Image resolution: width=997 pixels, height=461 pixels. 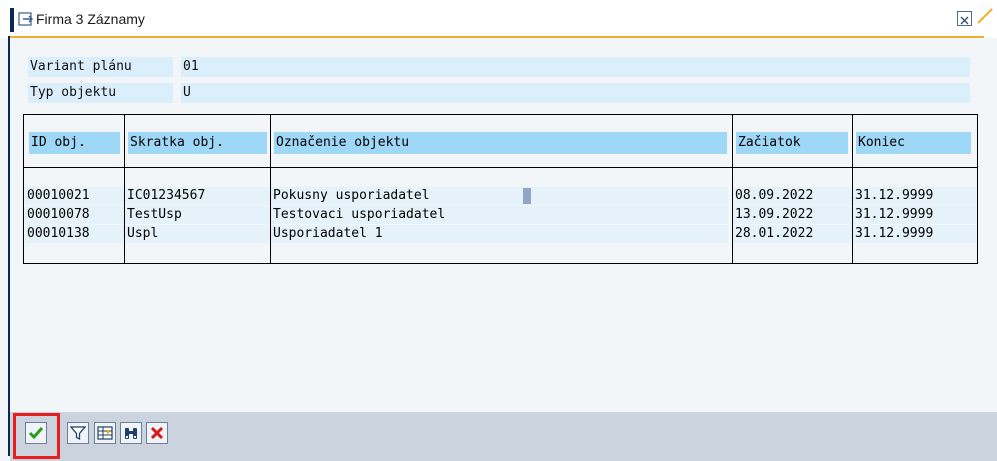 What do you see at coordinates (499, 234) in the screenshot?
I see `table-cell-description: Usporiadatel 1` at bounding box center [499, 234].